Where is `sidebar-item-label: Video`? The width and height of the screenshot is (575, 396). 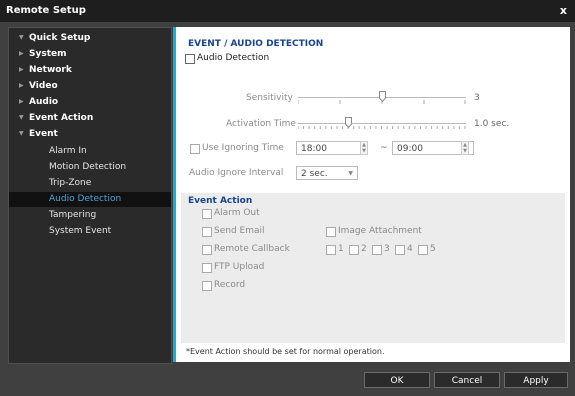 sidebar-item-label: Video is located at coordinates (43, 86).